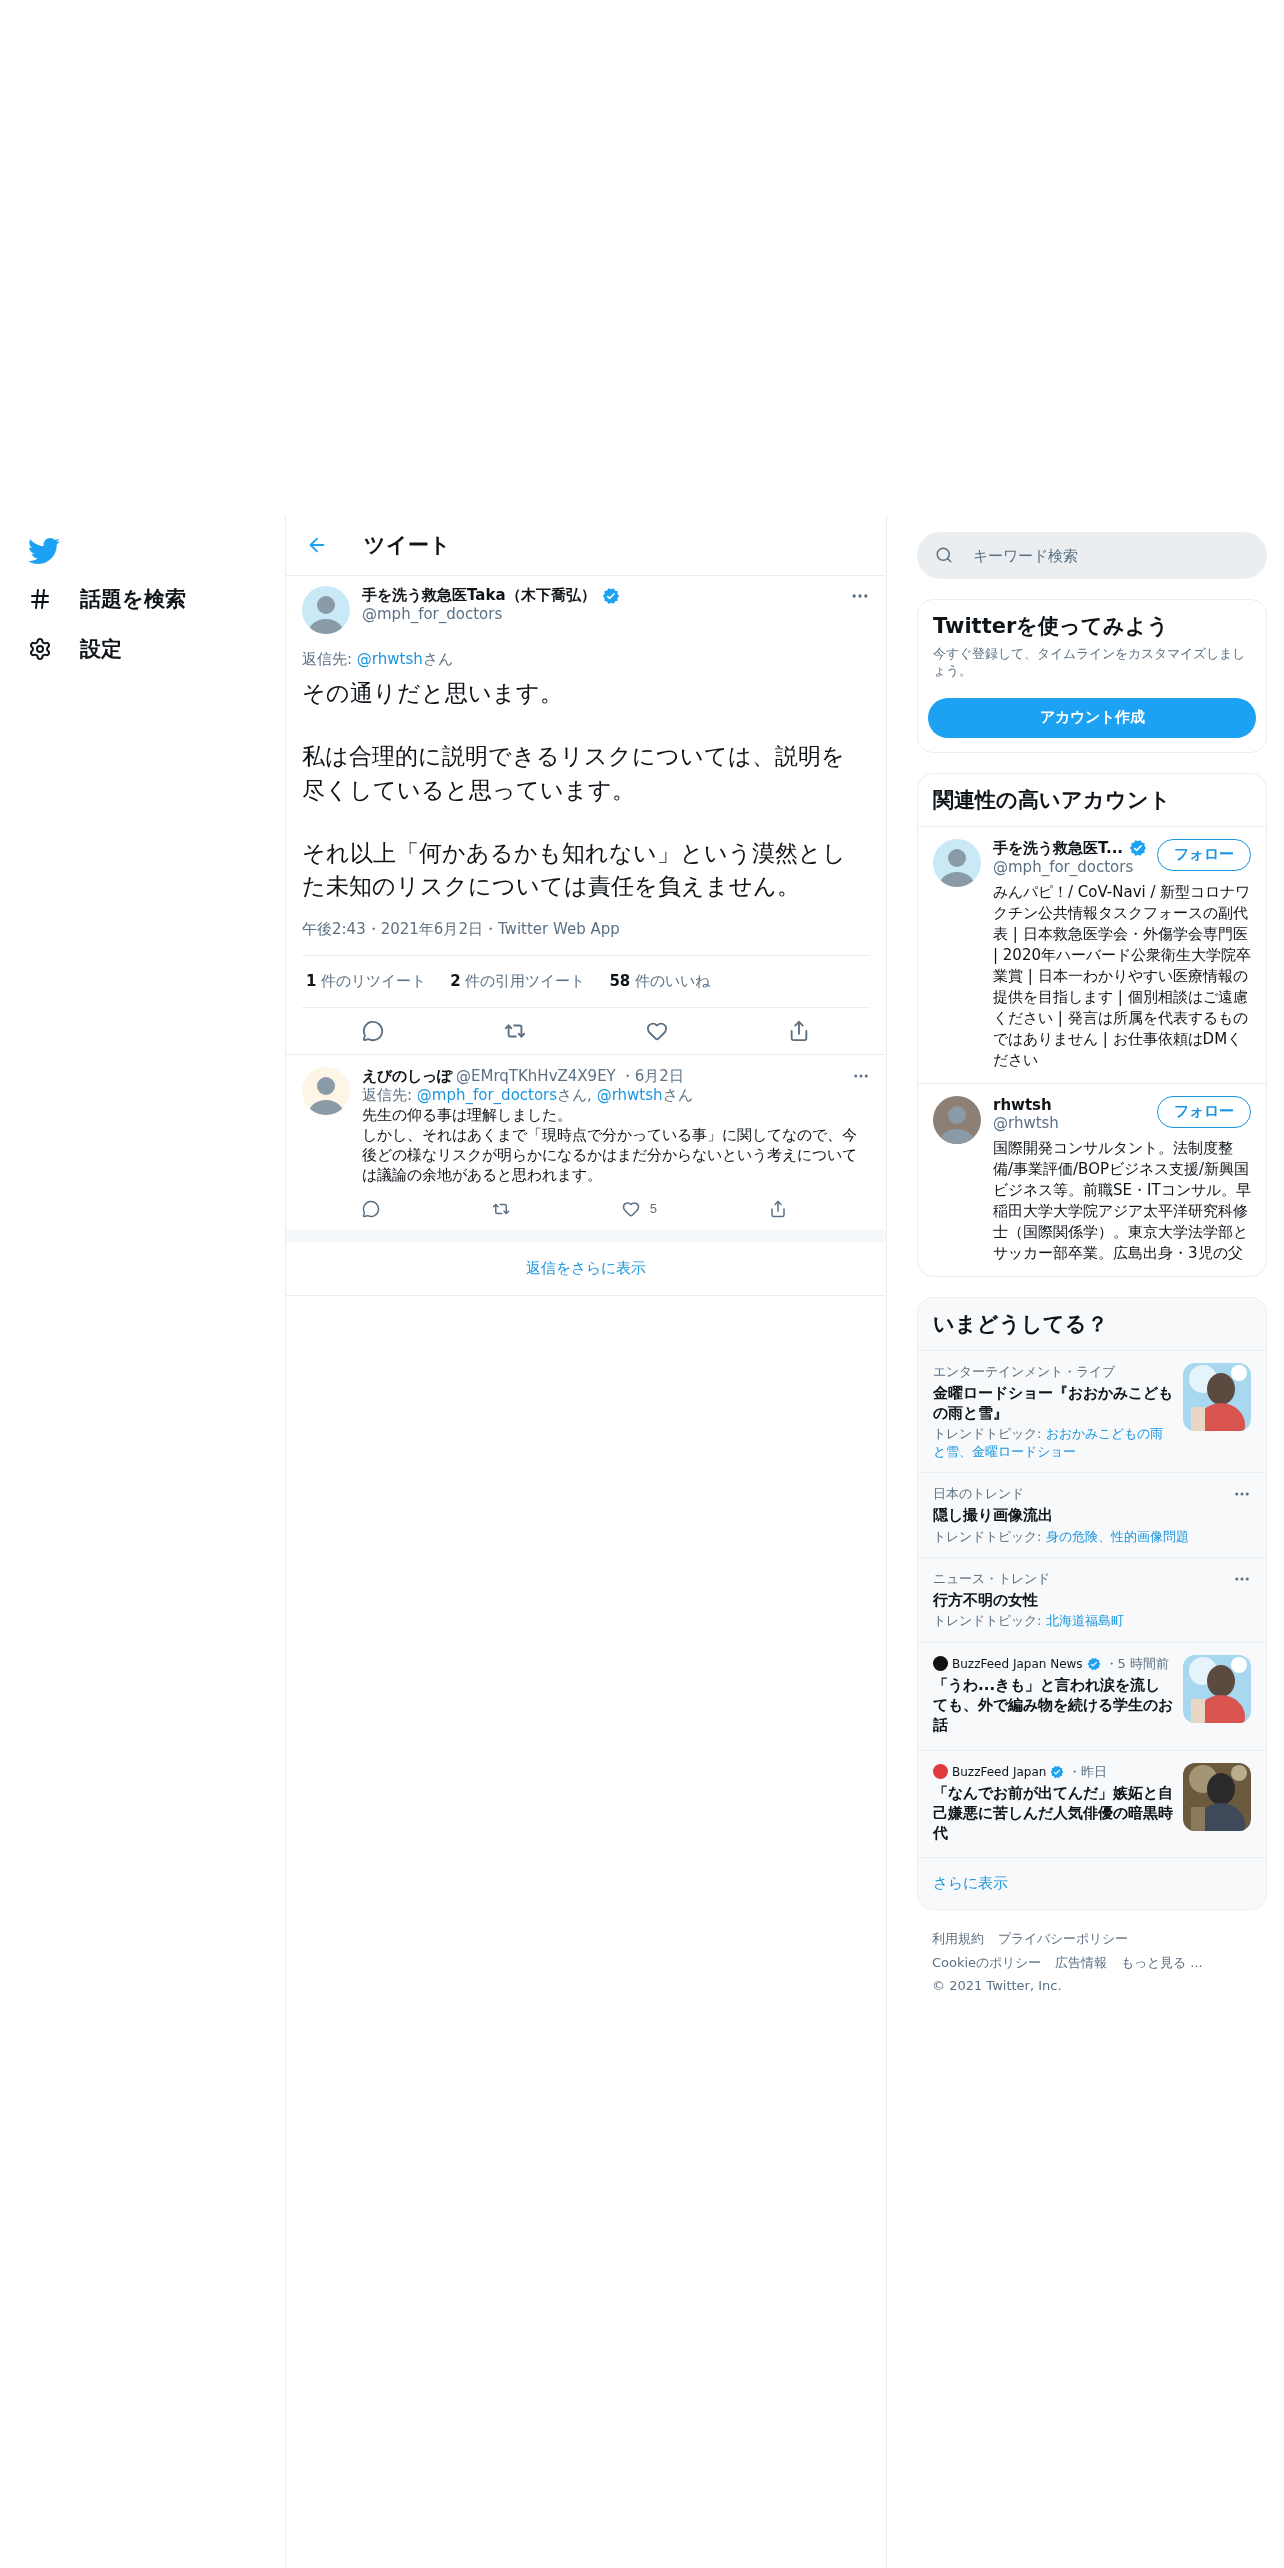  What do you see at coordinates (1051, 626) in the screenshot?
I see `card-title: Twitterを使ってみよう` at bounding box center [1051, 626].